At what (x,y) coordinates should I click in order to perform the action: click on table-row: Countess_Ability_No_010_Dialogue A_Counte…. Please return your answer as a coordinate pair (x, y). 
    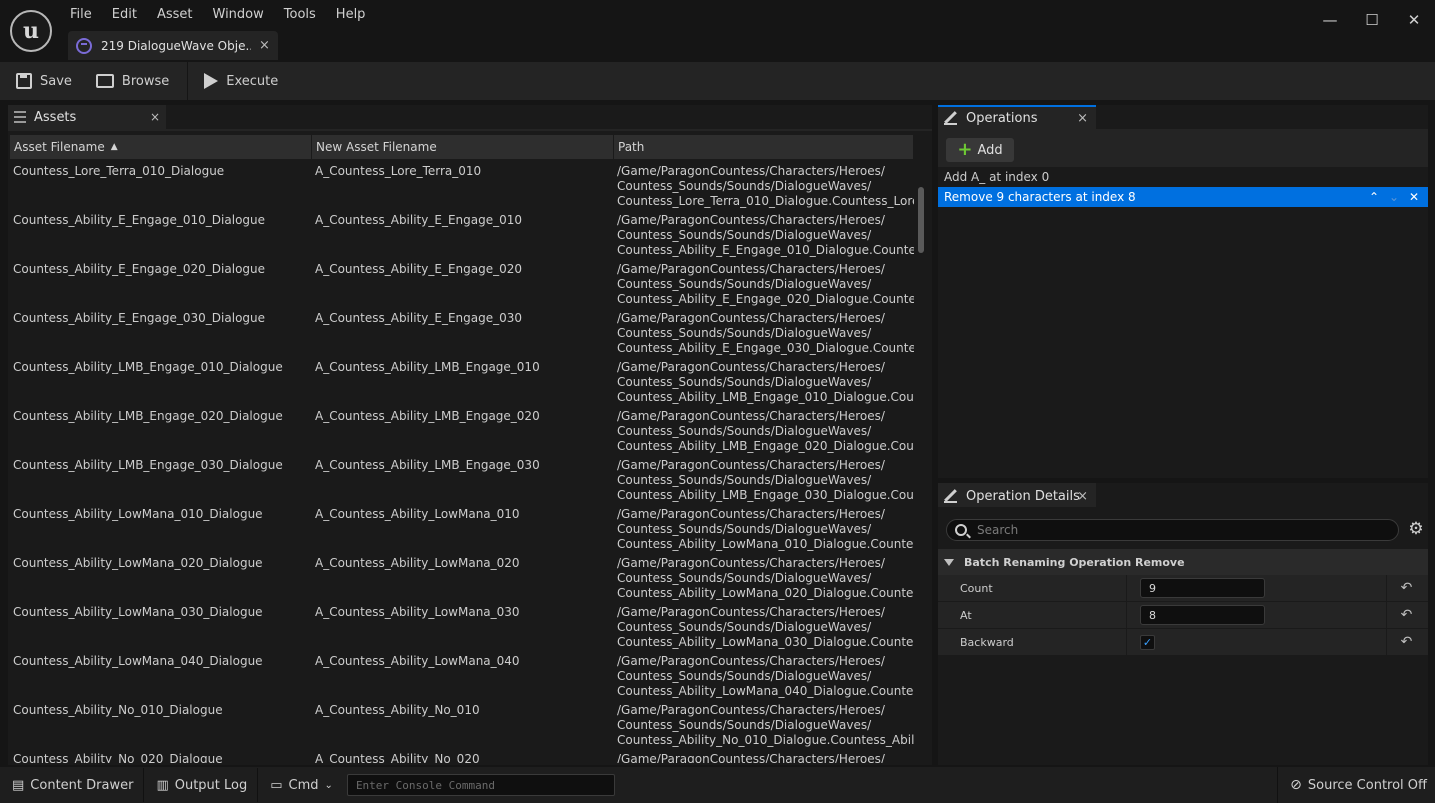
    Looking at the image, I should click on (462, 722).